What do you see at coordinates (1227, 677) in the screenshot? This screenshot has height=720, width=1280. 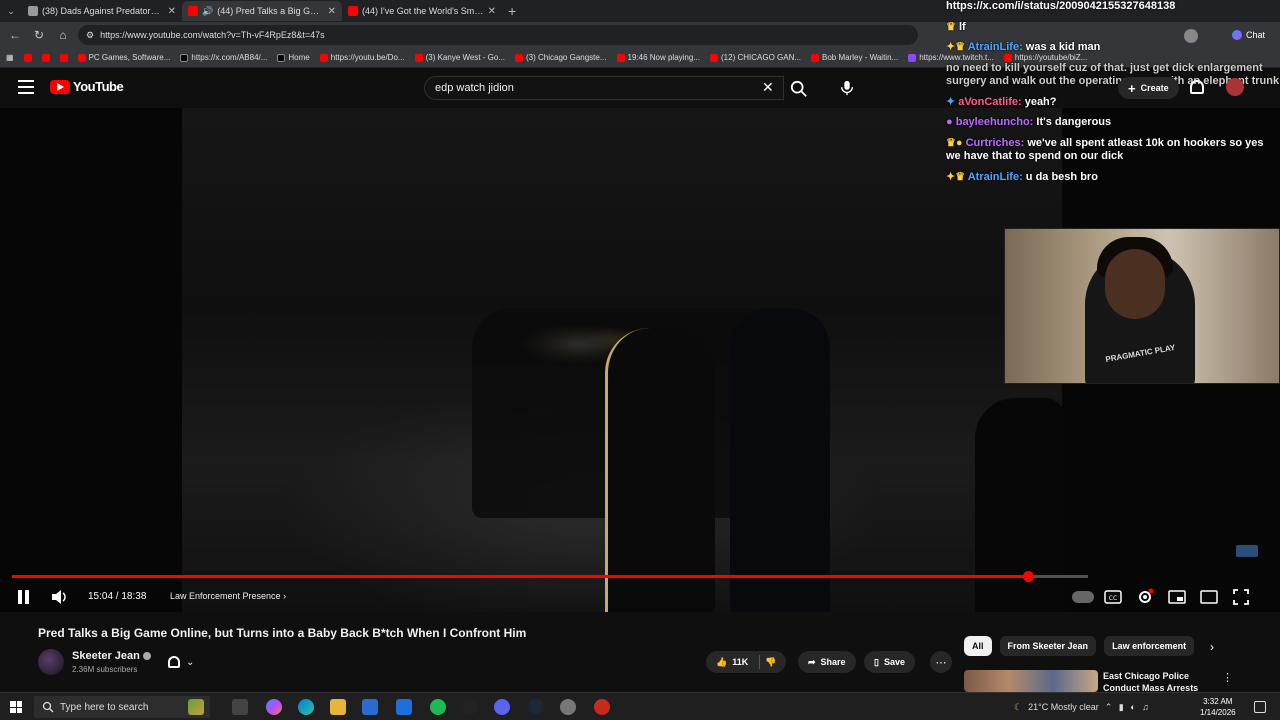 I see `recommended-more-icon: ⋮` at bounding box center [1227, 677].